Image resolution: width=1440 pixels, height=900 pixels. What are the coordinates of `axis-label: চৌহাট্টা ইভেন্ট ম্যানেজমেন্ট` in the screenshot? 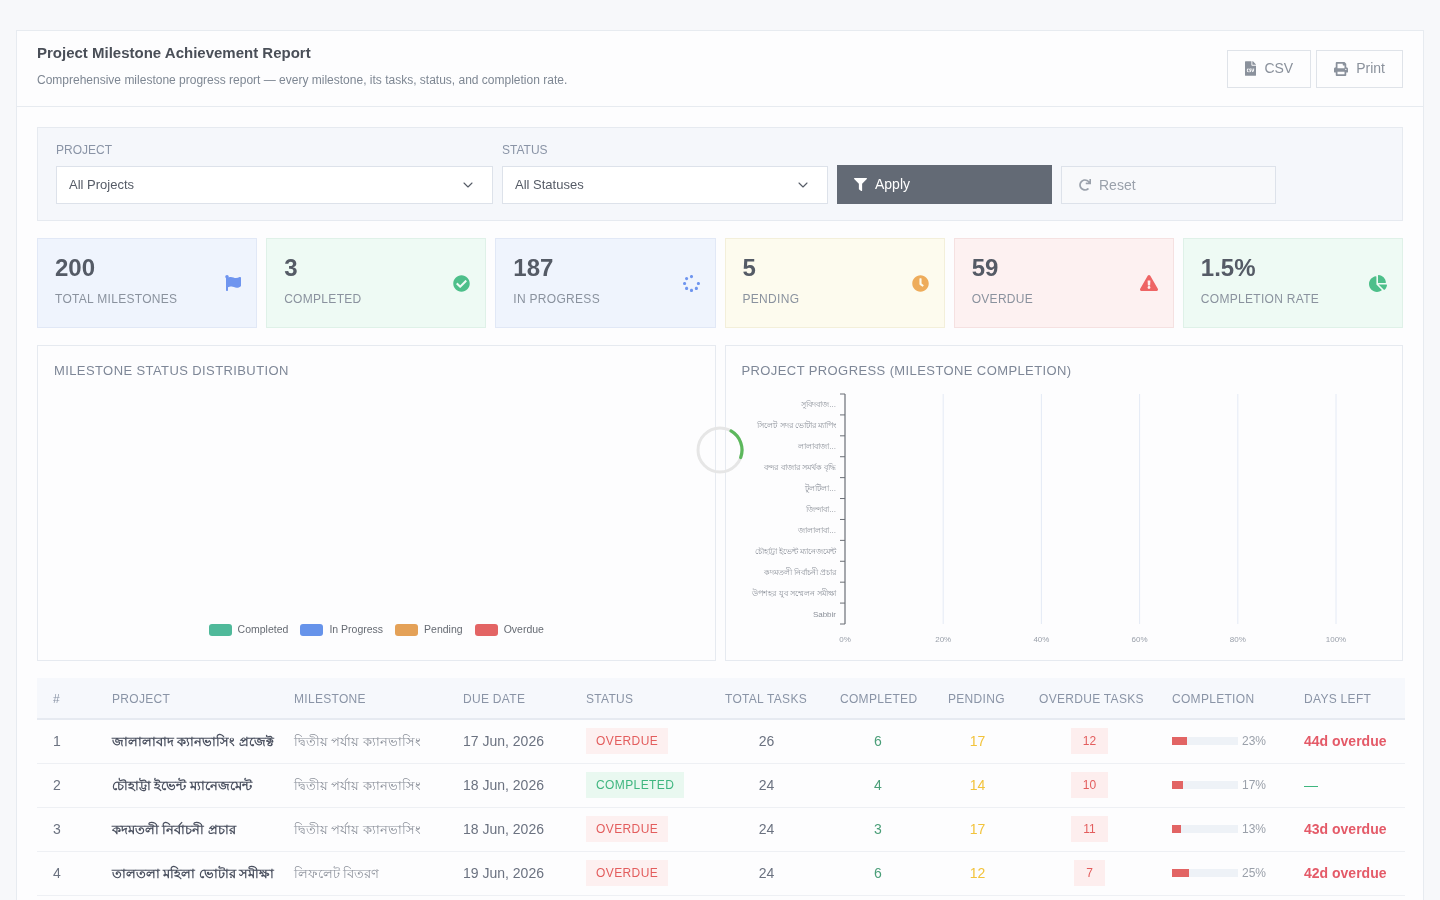 It's located at (795, 551).